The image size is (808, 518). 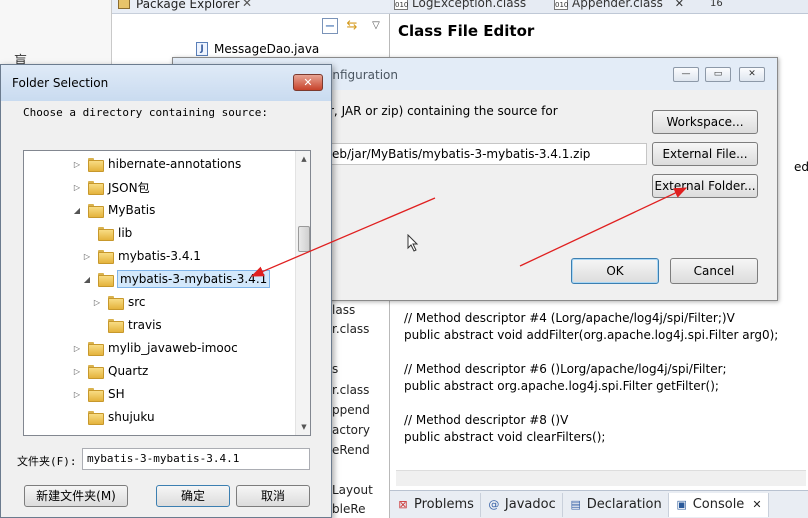 What do you see at coordinates (615, 271) in the screenshot?
I see `ok-button: OK` at bounding box center [615, 271].